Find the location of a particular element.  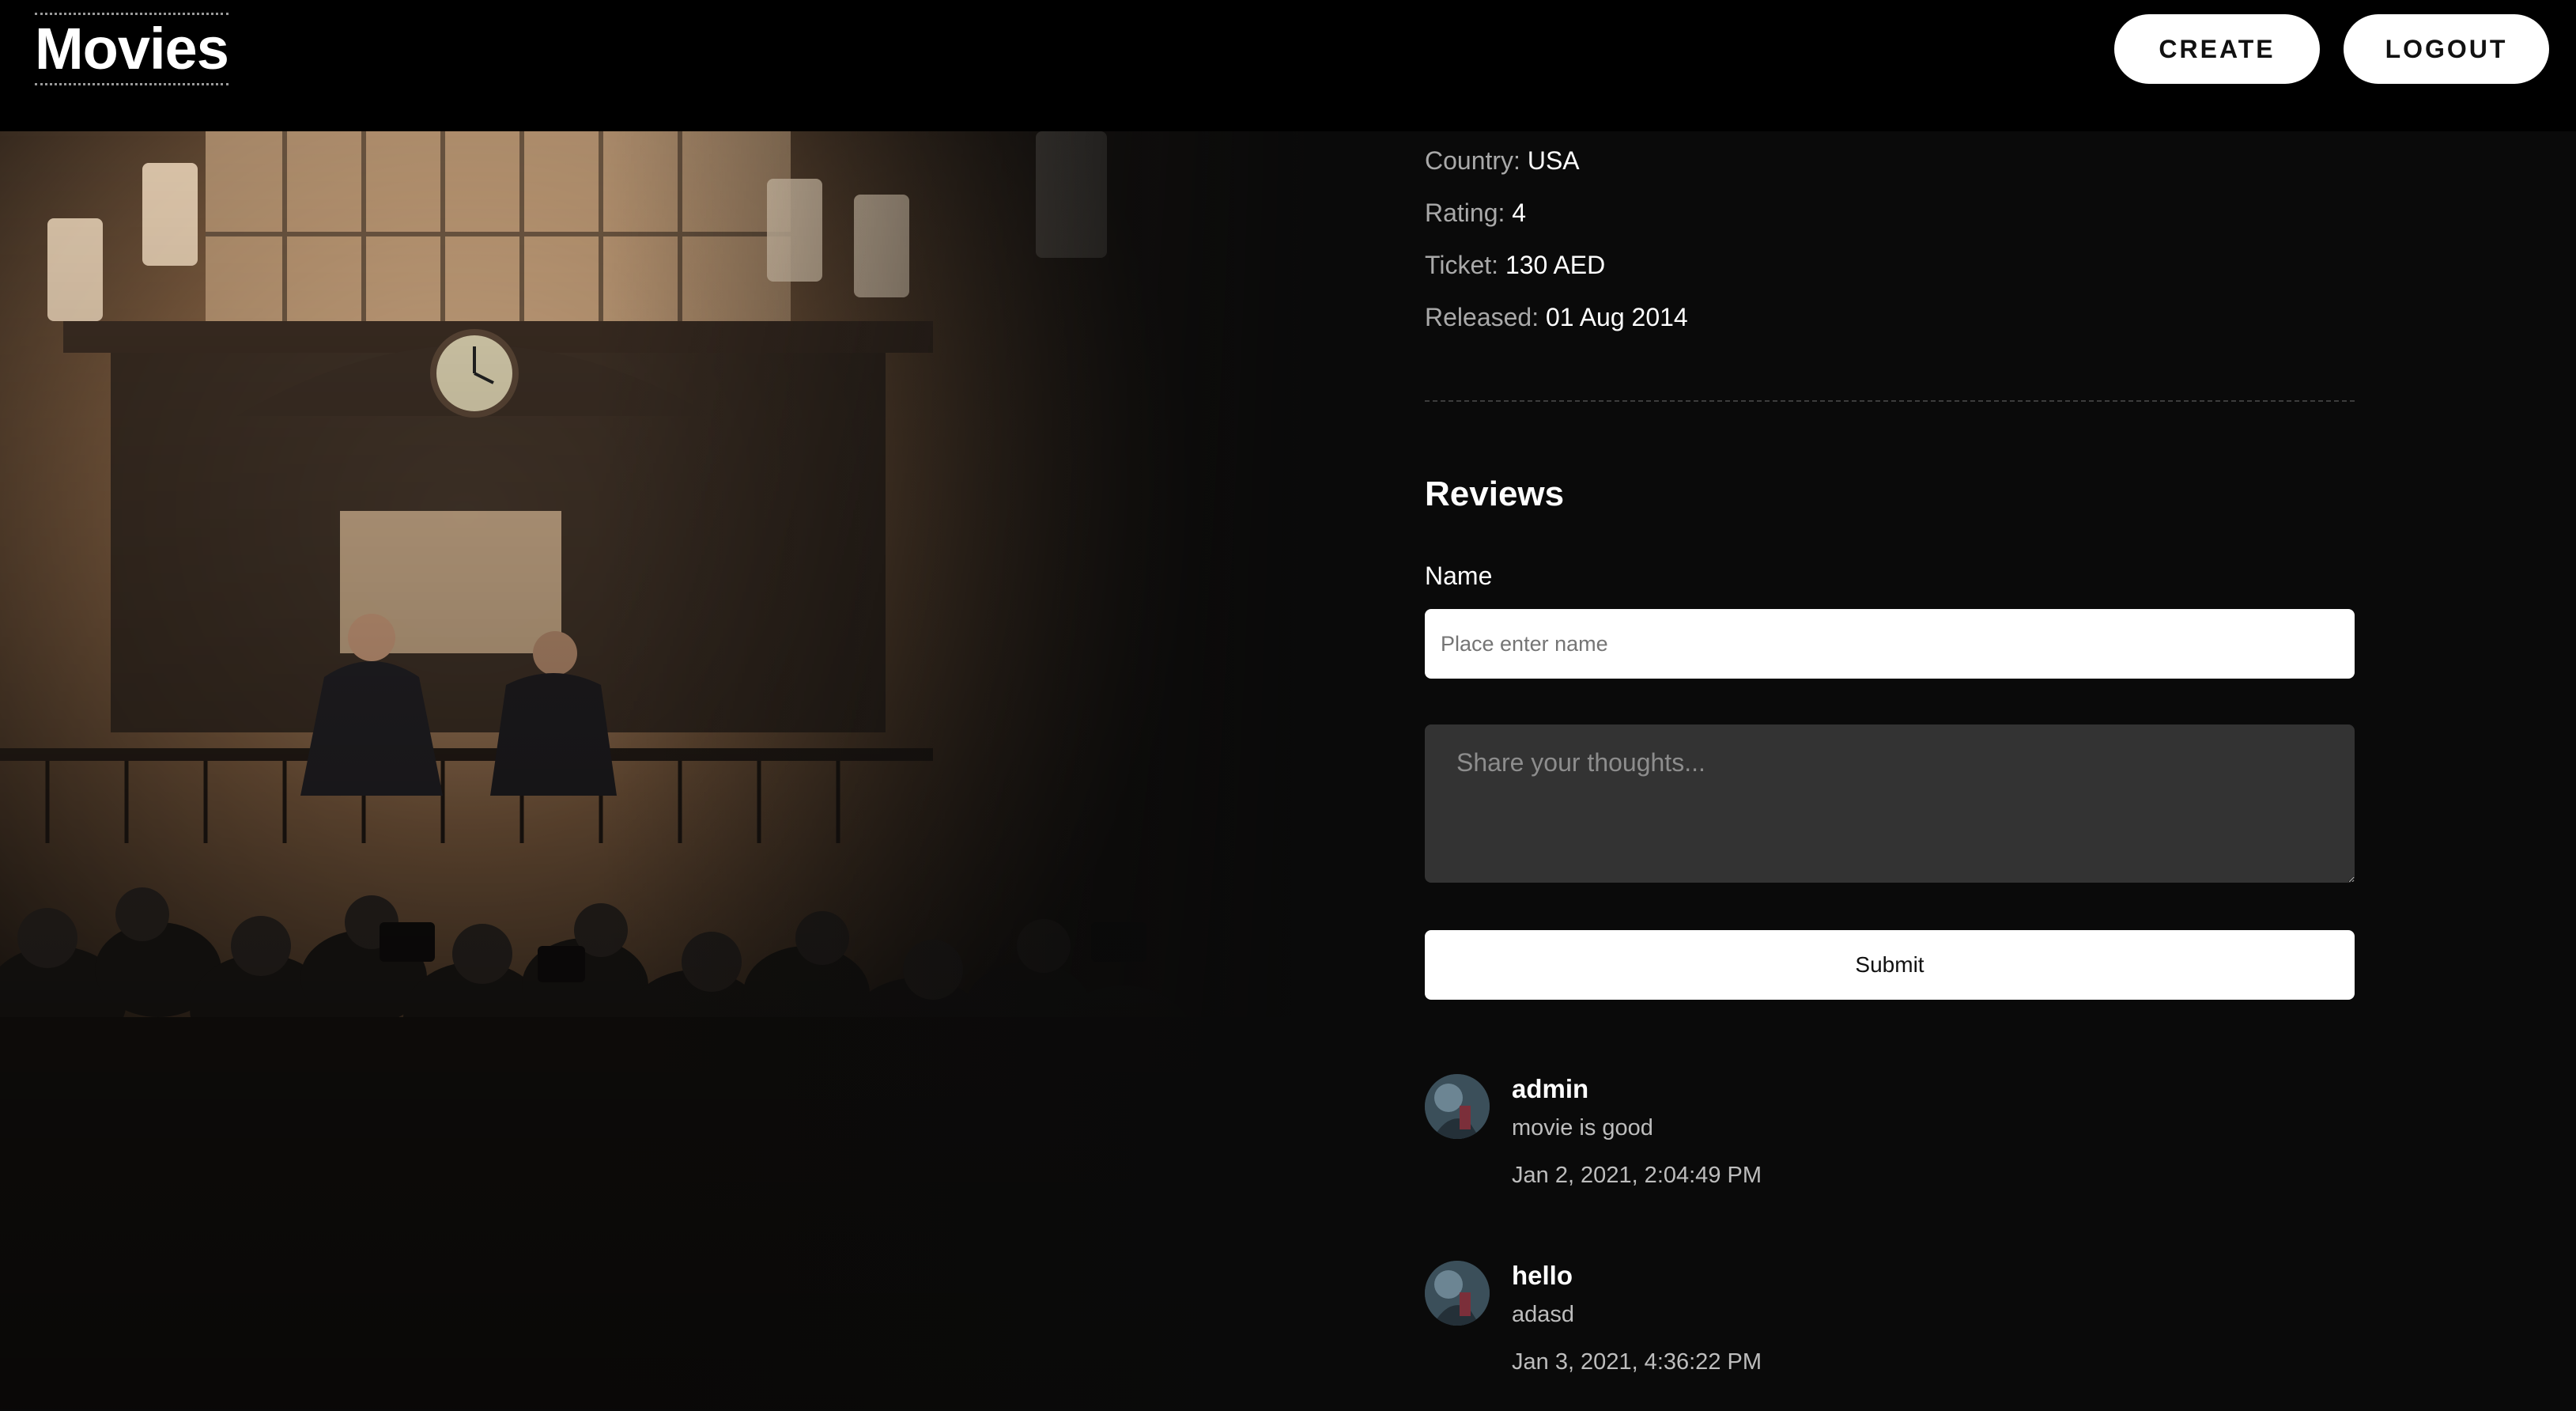

released-label: Released: is located at coordinates (1482, 317).